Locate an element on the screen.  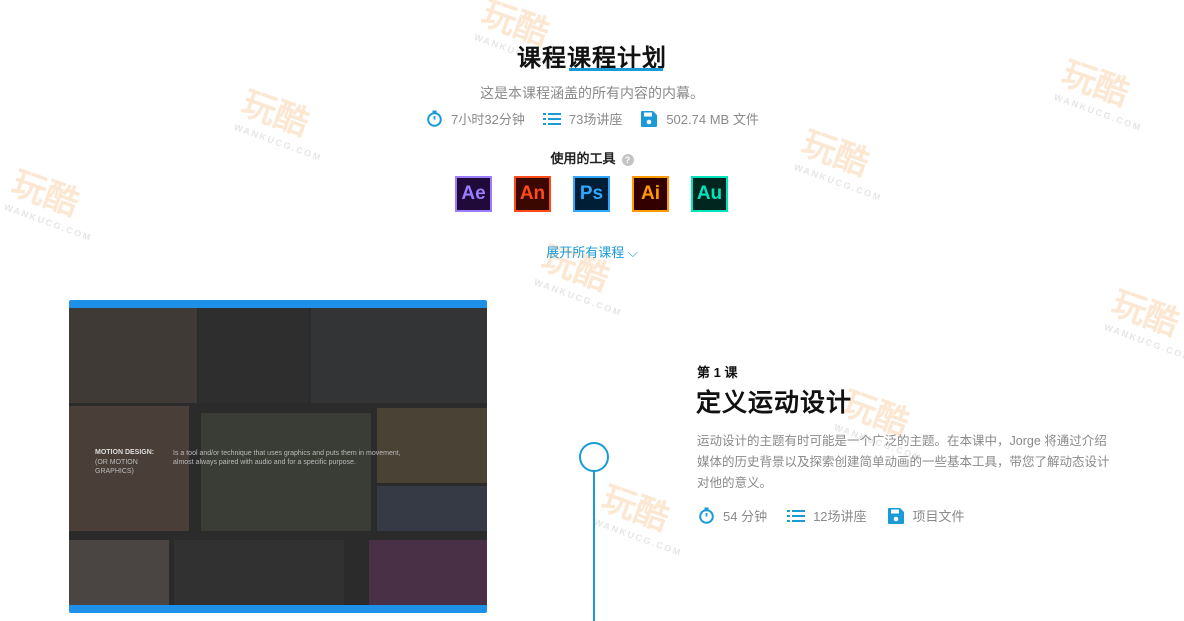
files-text: 502.74 MB 文件 is located at coordinates (712, 119).